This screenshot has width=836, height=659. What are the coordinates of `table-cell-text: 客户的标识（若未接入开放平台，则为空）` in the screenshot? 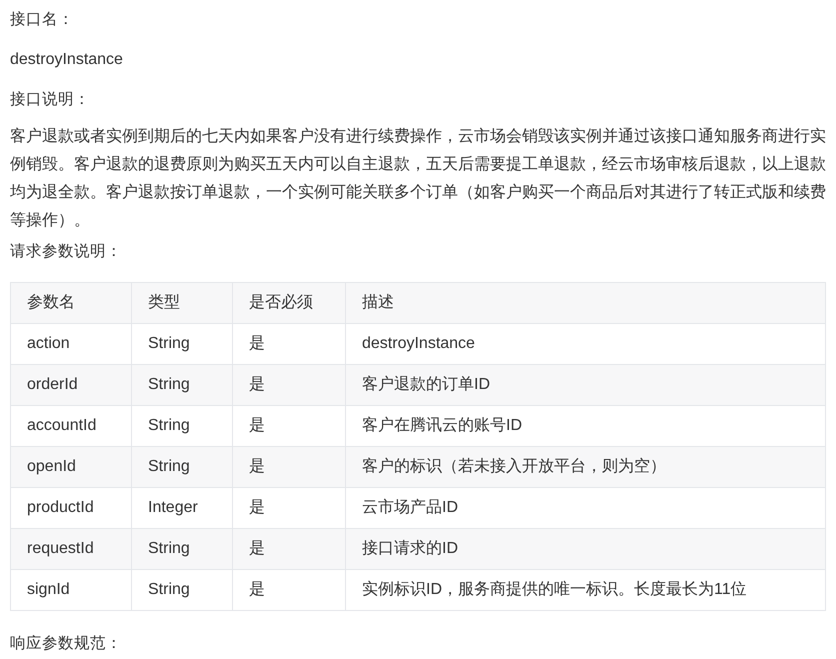 It's located at (514, 466).